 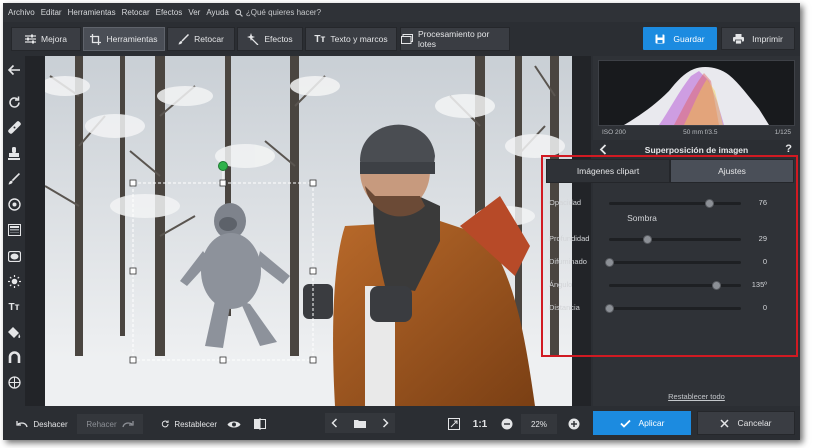 I want to click on rotate-icon, so click(x=14, y=102).